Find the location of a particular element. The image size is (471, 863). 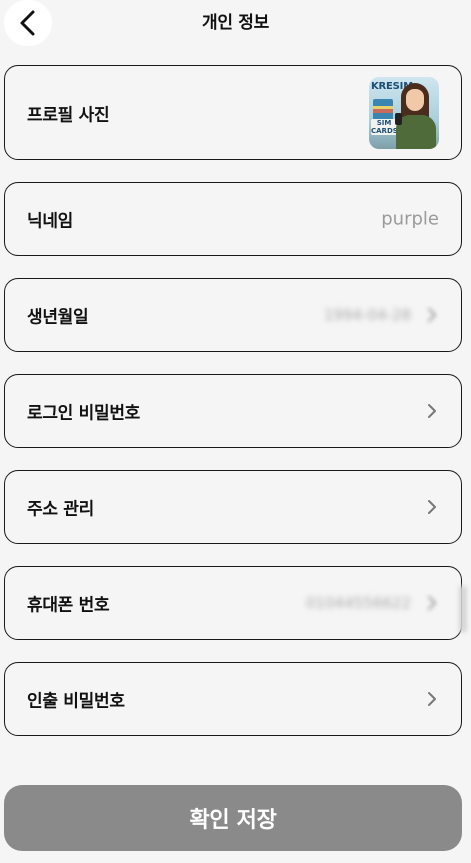

address-label: 주소 관리 is located at coordinates (60, 509).